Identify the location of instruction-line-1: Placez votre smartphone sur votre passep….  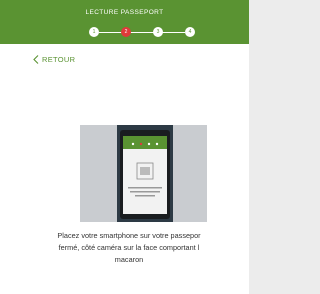
(129, 235).